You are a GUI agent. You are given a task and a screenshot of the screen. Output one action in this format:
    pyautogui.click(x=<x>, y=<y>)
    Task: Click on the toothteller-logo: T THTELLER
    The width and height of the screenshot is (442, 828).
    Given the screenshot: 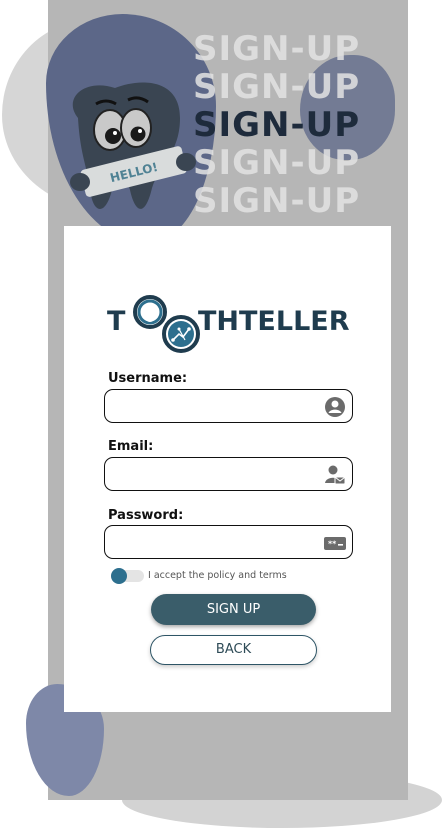 What is the action you would take?
    pyautogui.click(x=232, y=324)
    